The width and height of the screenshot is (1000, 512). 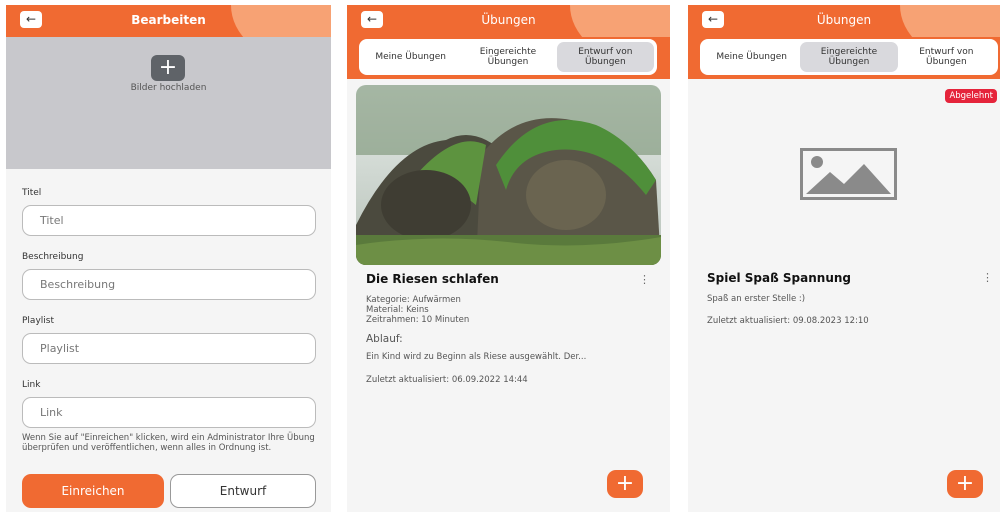 I want to click on rock-photo, so click(x=508, y=175).